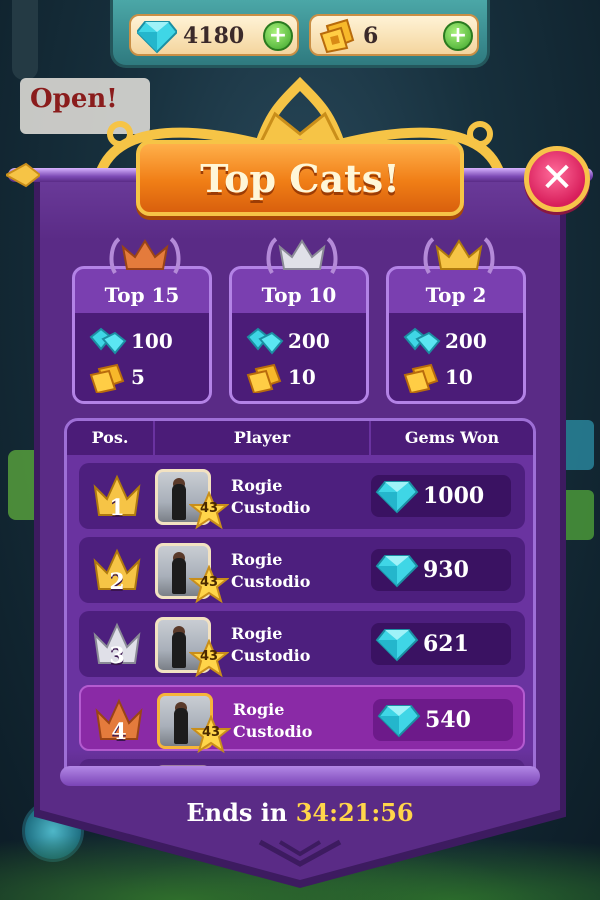 The image size is (600, 900). What do you see at coordinates (452, 437) in the screenshot?
I see `header-gems-won: Gems Won` at bounding box center [452, 437].